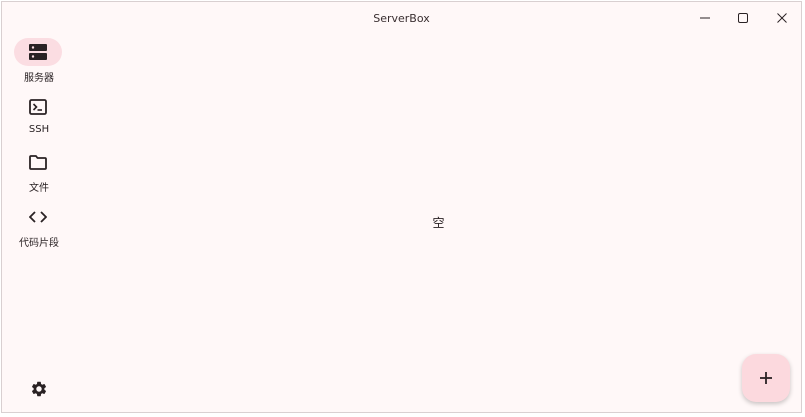 The image size is (805, 417). I want to click on nav-item-snippets: 代码片段, so click(39, 228).